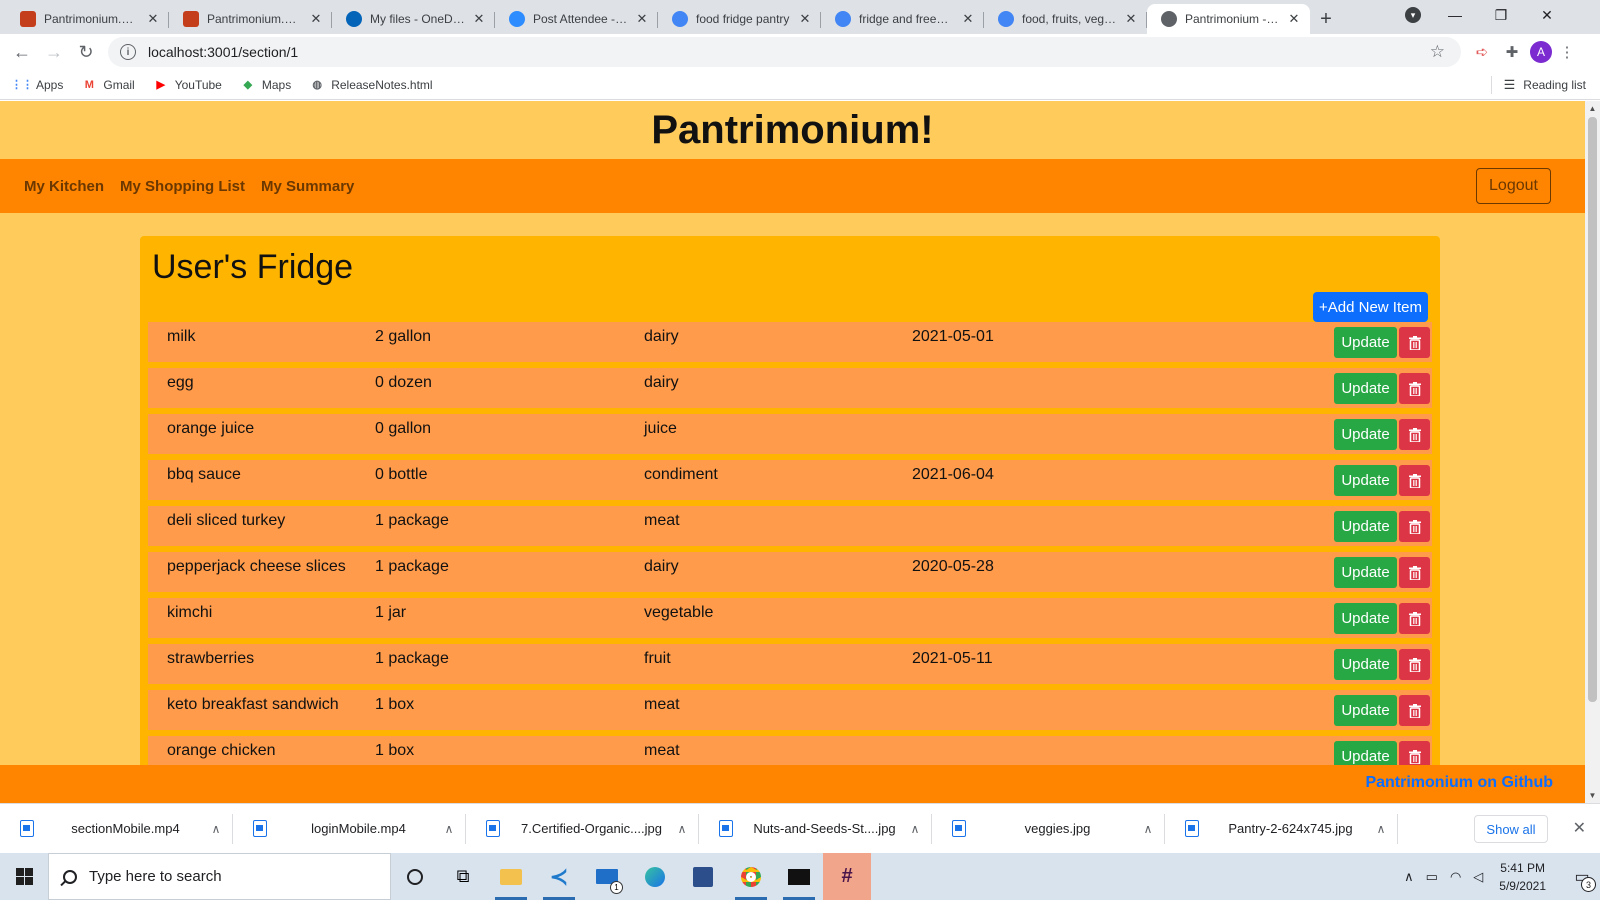 This screenshot has height=900, width=1600. I want to click on browser-tab: food fridge pantry ✕, so click(739, 19).